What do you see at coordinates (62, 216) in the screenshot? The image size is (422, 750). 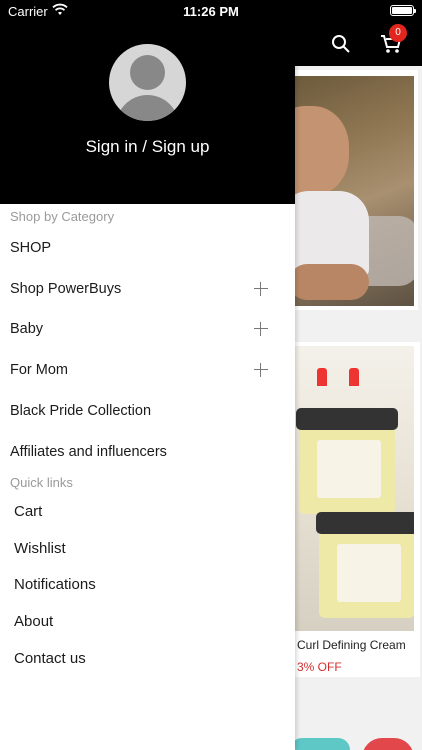 I see `category-heading: Shop by Category` at bounding box center [62, 216].